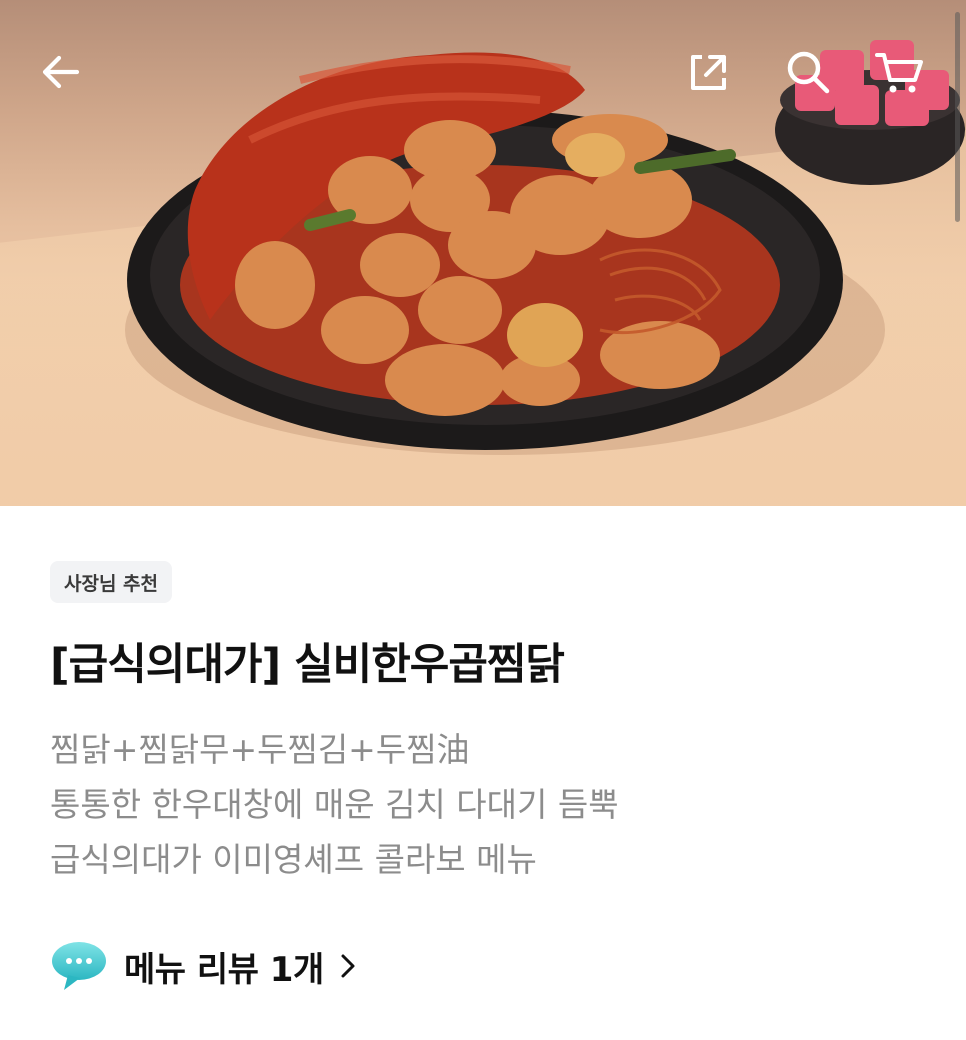 The width and height of the screenshot is (966, 1040). Describe the element at coordinates (79, 966) in the screenshot. I see `speech-bubble-icon` at that location.